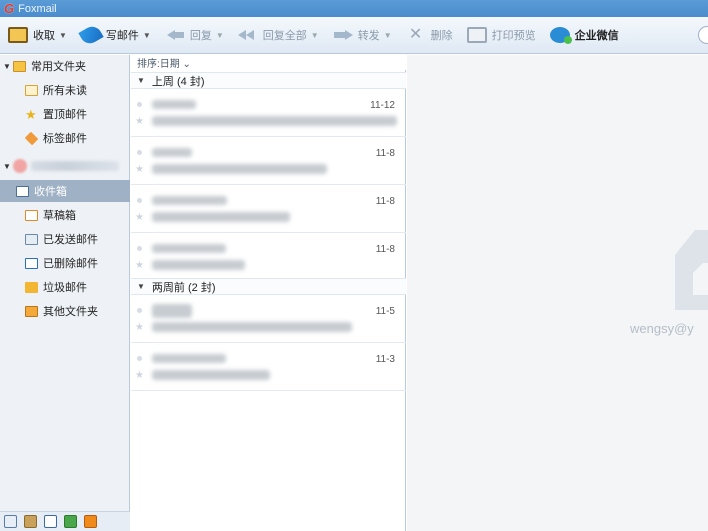  Describe the element at coordinates (37, 8) in the screenshot. I see `app-title: Foxmail` at that location.